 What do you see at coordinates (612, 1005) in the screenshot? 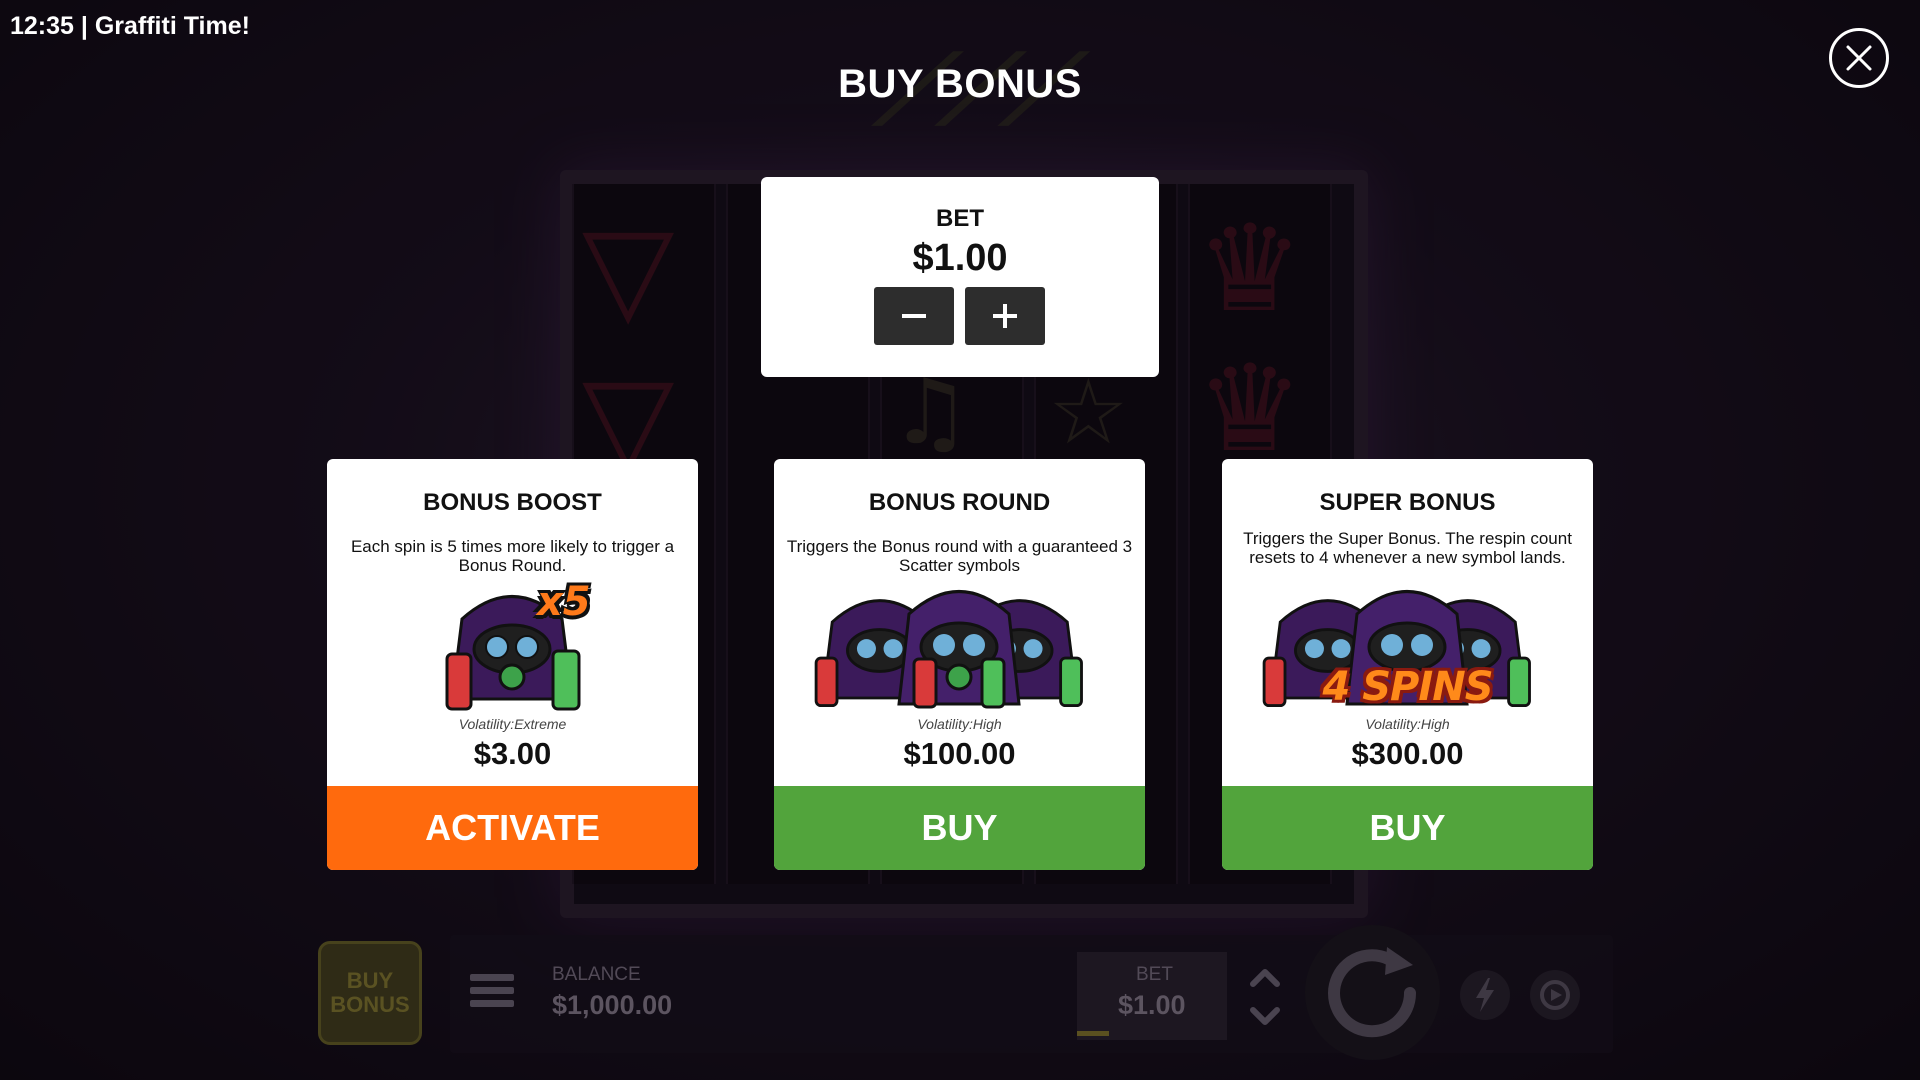
I see `balance-value: $1,000.00` at bounding box center [612, 1005].